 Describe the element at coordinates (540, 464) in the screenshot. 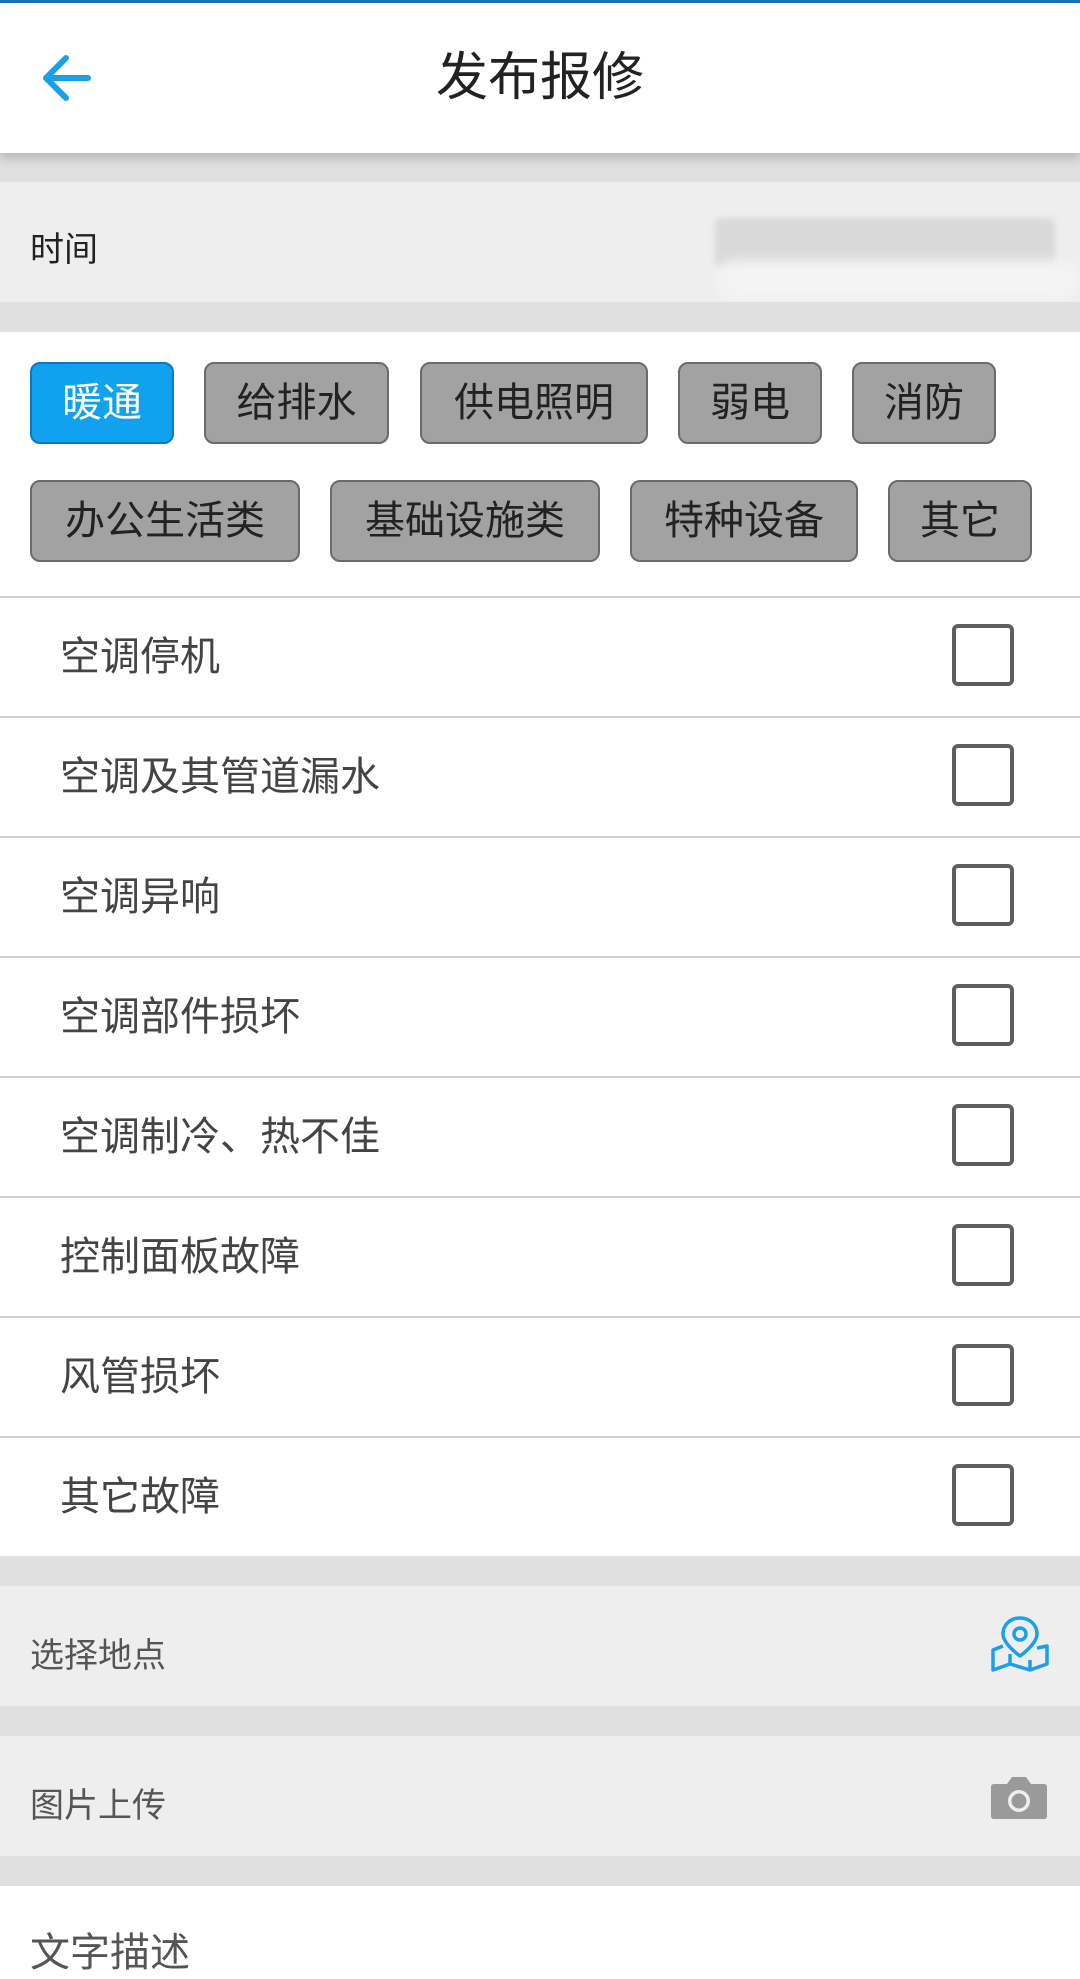

I see `category-chip-group: 暖通 给排水 供电照明 弱电 消防 办公生活类 基础设施类 特种设备 其它` at that location.